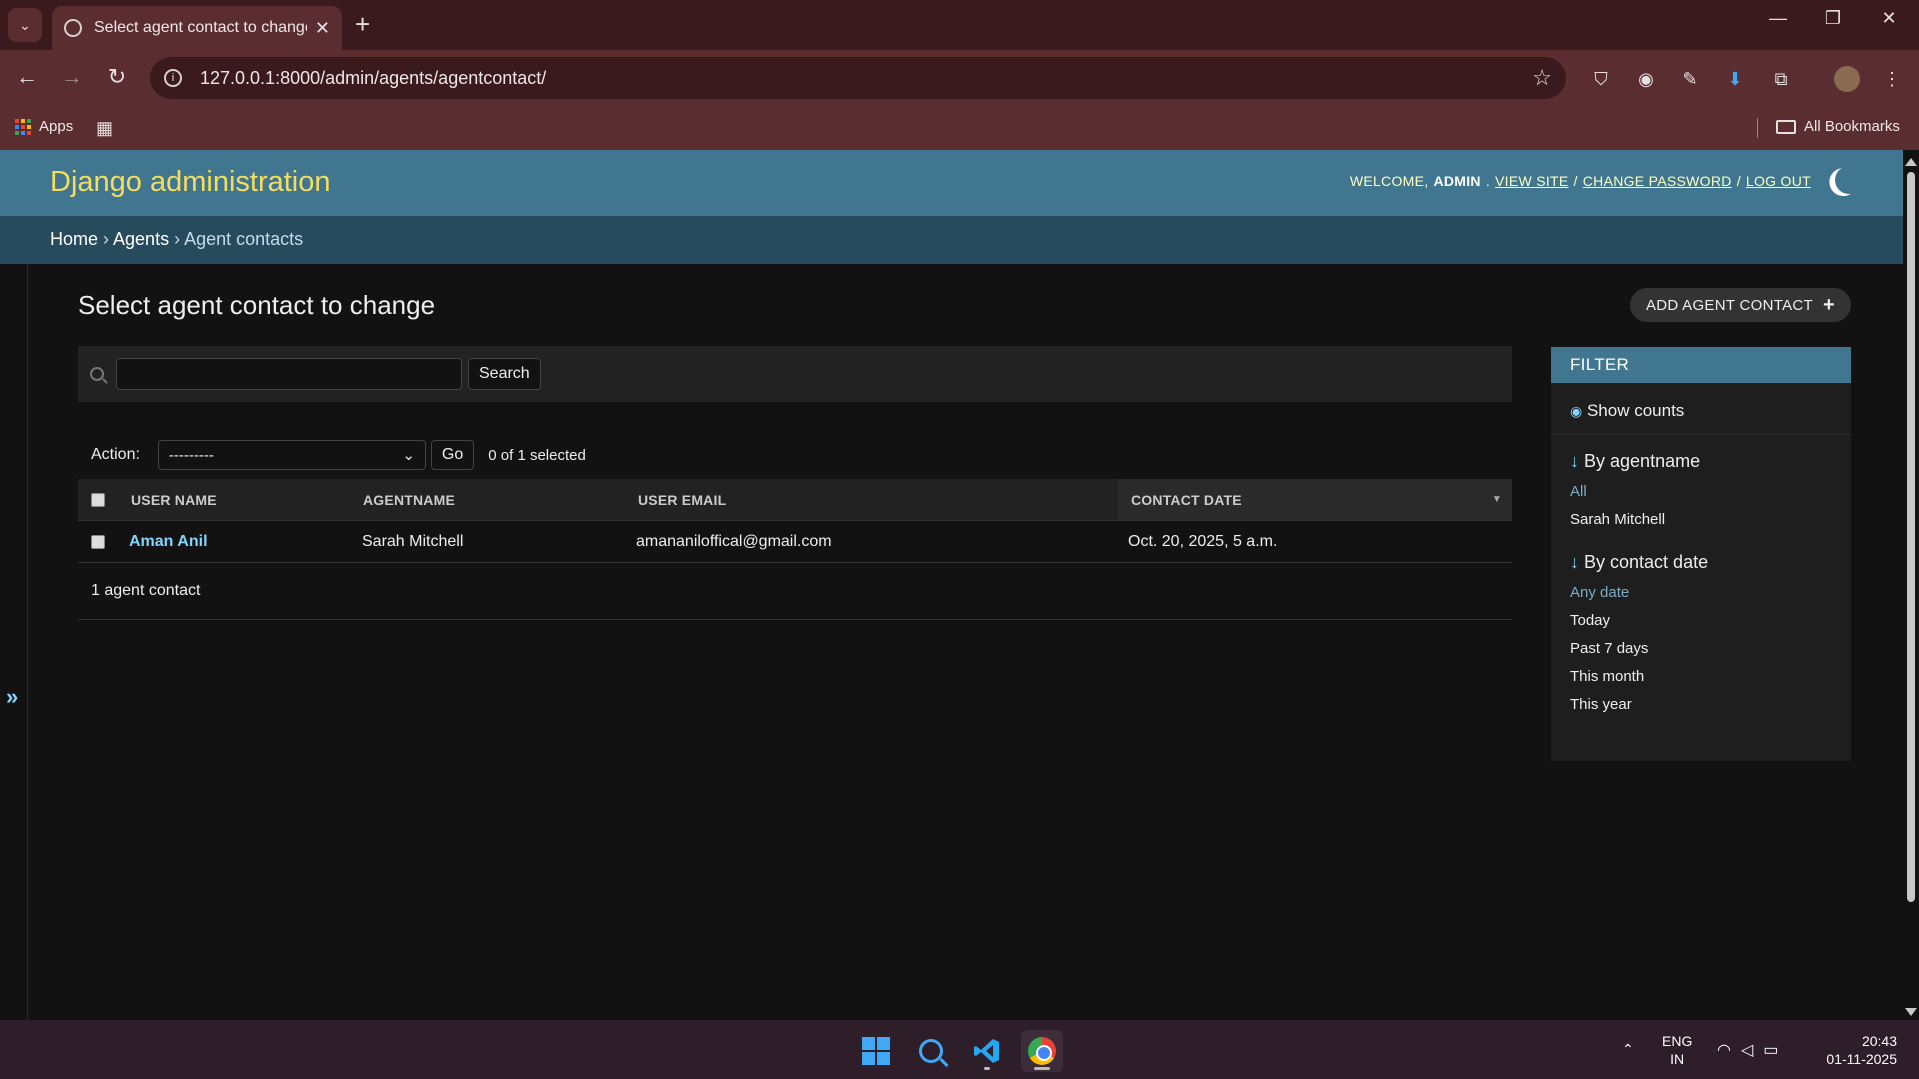 The image size is (1919, 1079). What do you see at coordinates (1861, 1050) in the screenshot?
I see `clock: 20:43 01-11-2025` at bounding box center [1861, 1050].